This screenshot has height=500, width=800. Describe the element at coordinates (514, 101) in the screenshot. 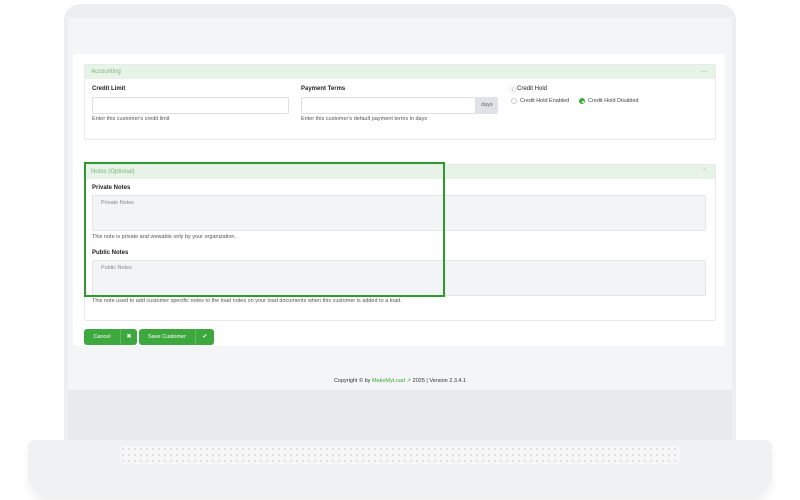

I see `credit-hold-enabled-radio` at that location.